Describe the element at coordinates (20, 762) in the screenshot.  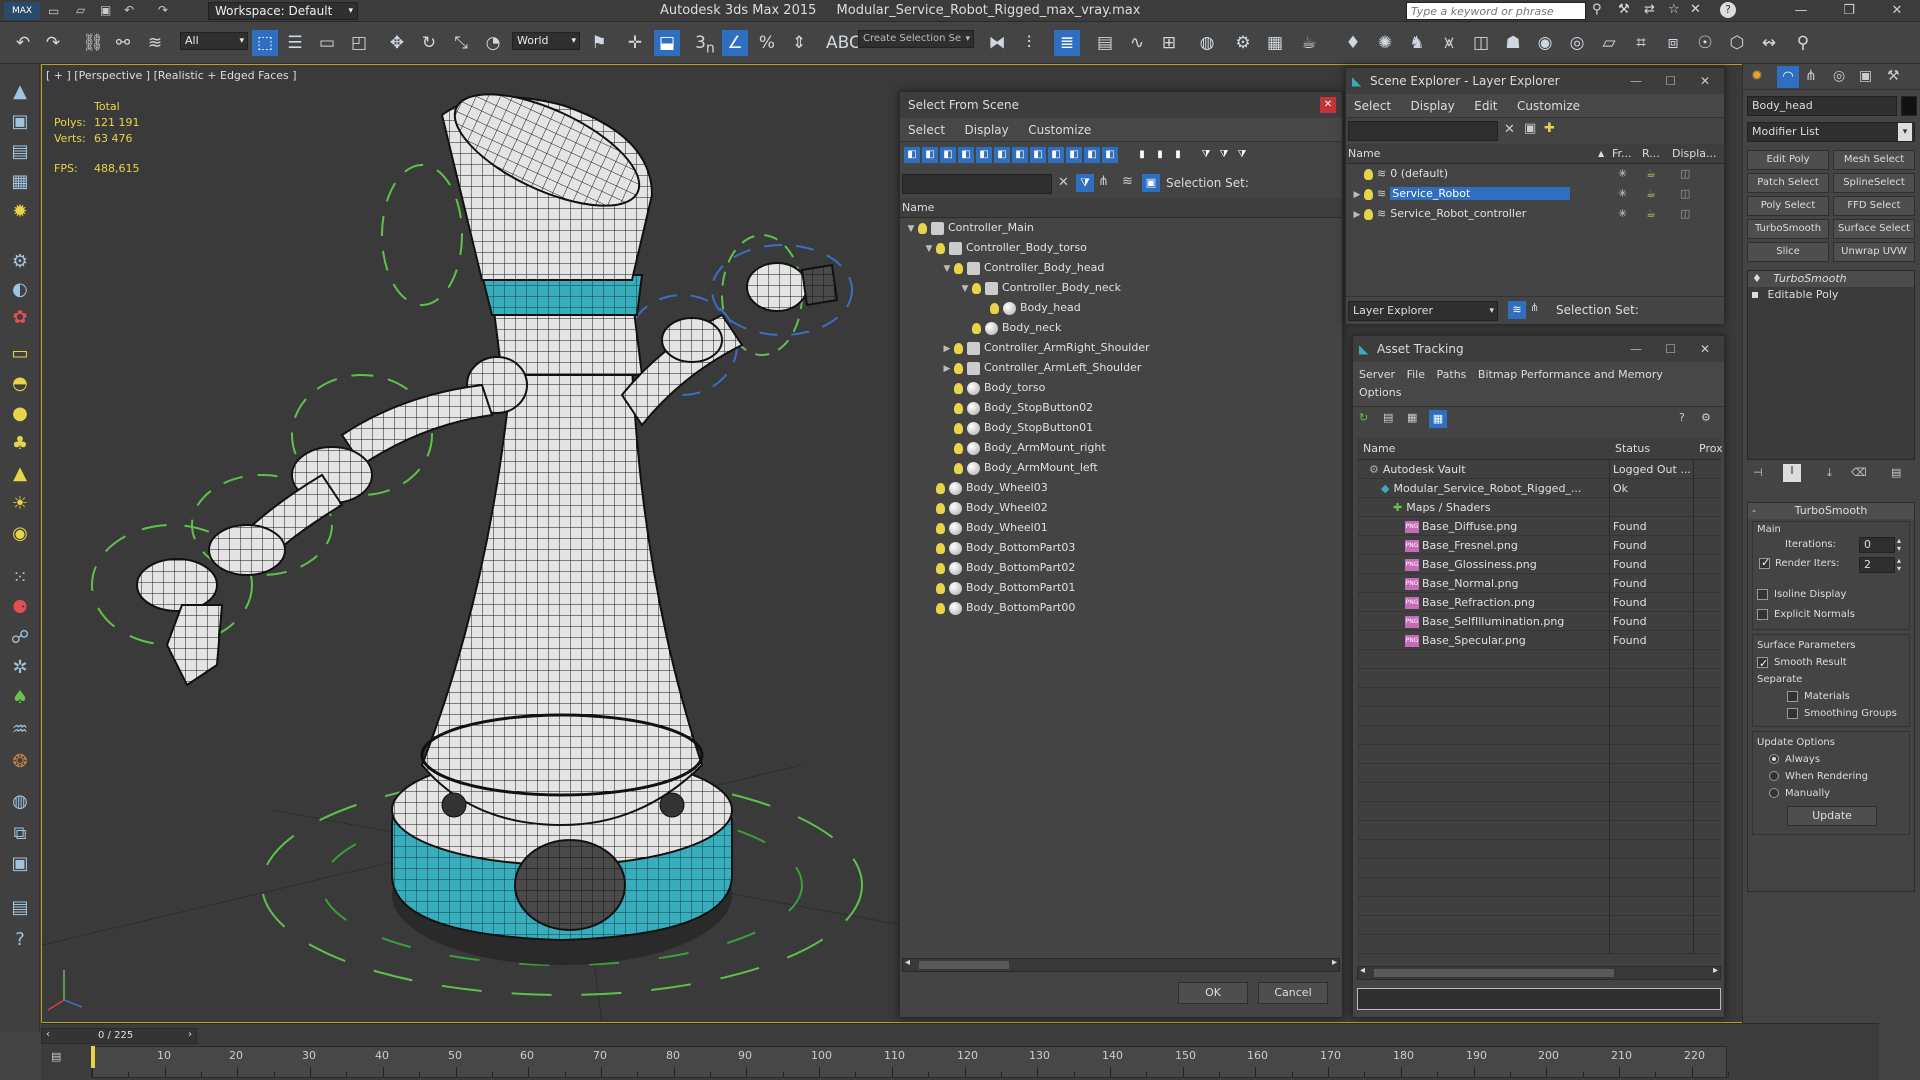
I see `create-pattern-icon: ❂` at that location.